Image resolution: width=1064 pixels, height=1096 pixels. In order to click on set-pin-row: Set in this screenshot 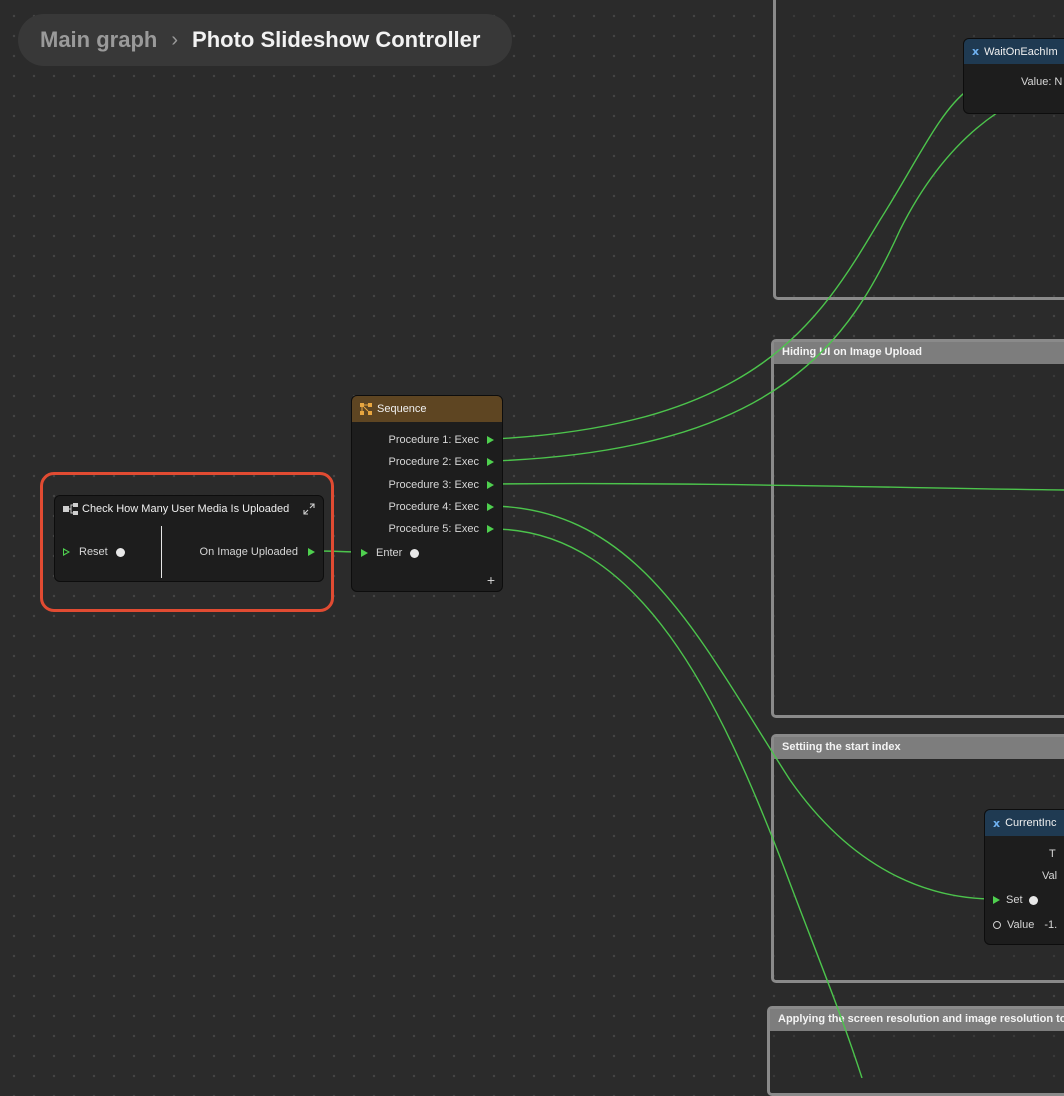, I will do `click(1015, 900)`.